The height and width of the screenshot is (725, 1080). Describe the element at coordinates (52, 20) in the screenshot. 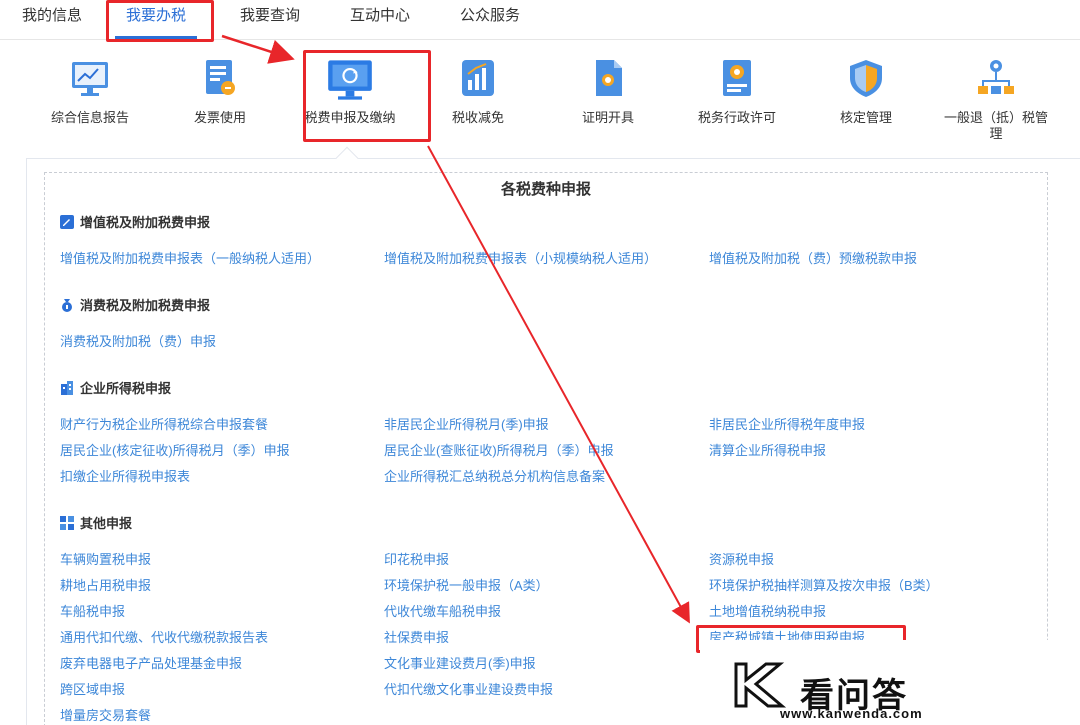

I see `tab-my-info: 我的信息` at that location.